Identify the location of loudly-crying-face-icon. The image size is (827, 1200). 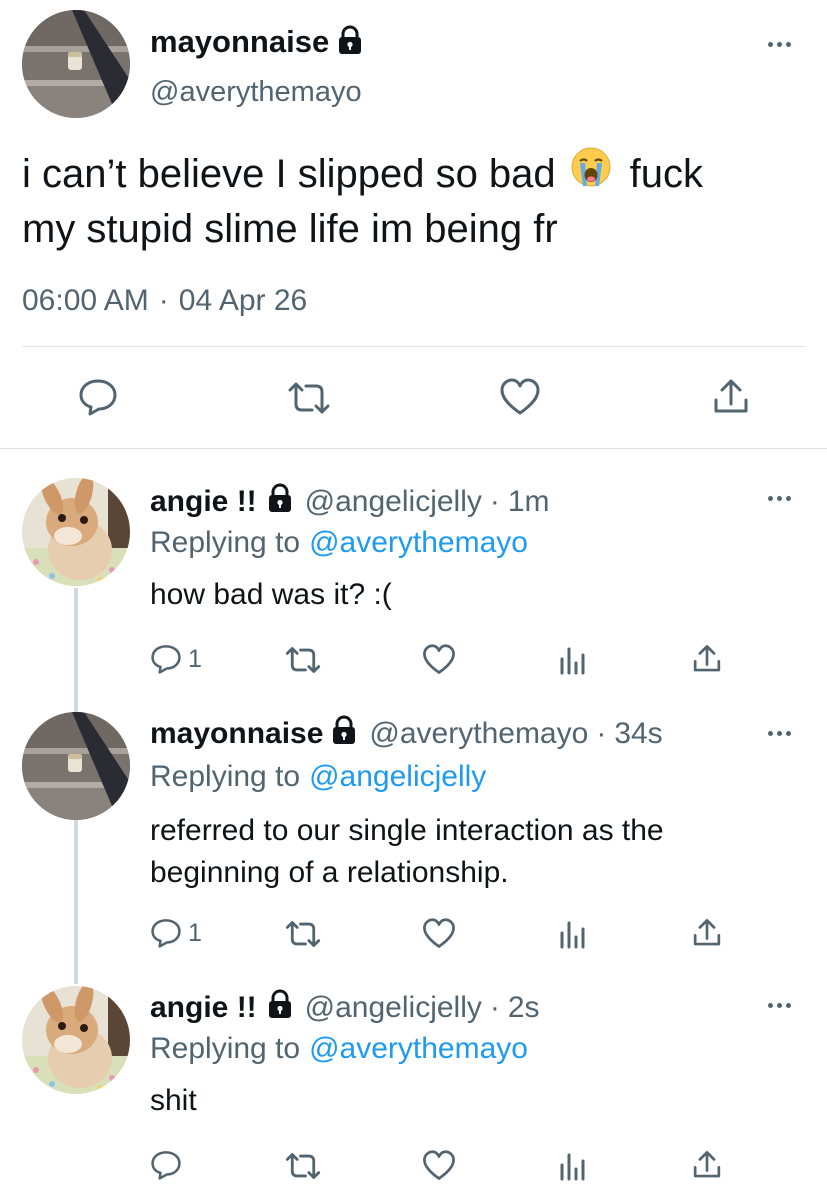
(591, 174).